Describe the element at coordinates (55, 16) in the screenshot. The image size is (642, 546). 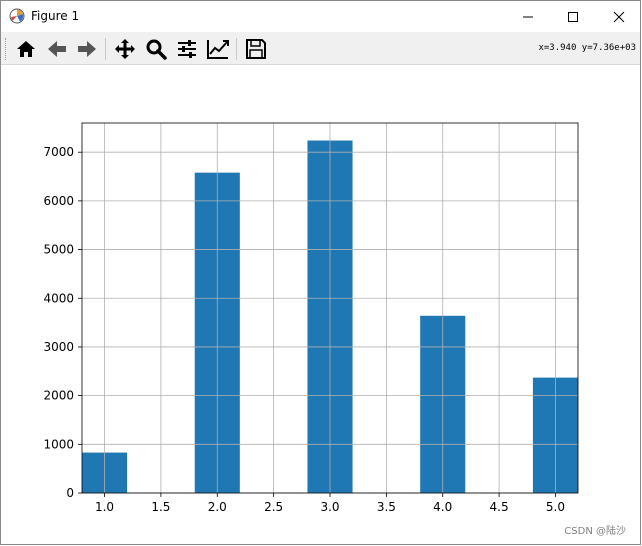
I see `window-title: Figure 1` at that location.